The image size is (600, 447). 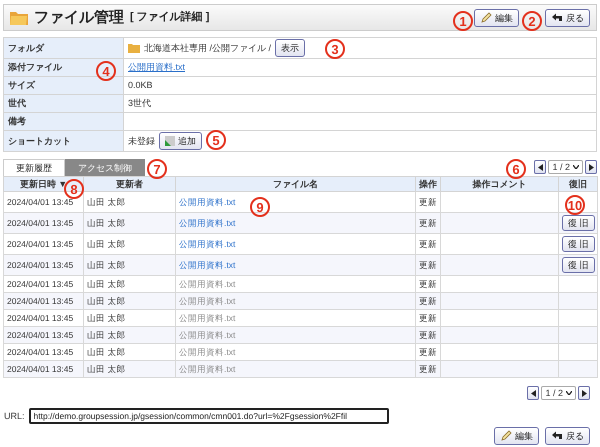 What do you see at coordinates (290, 48) in the screenshot?
I see `show-button: 表示` at bounding box center [290, 48].